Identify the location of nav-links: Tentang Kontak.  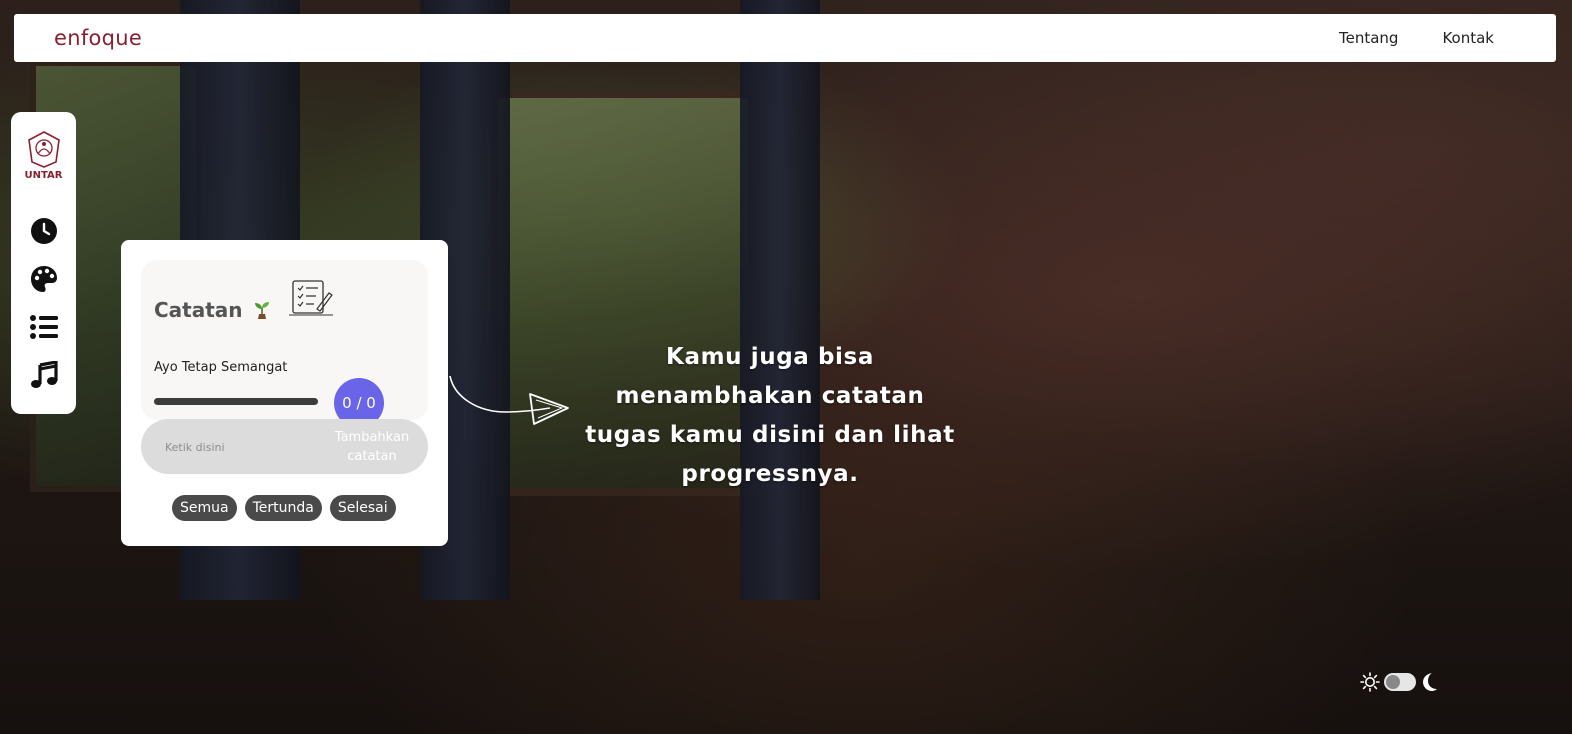
(1416, 38).